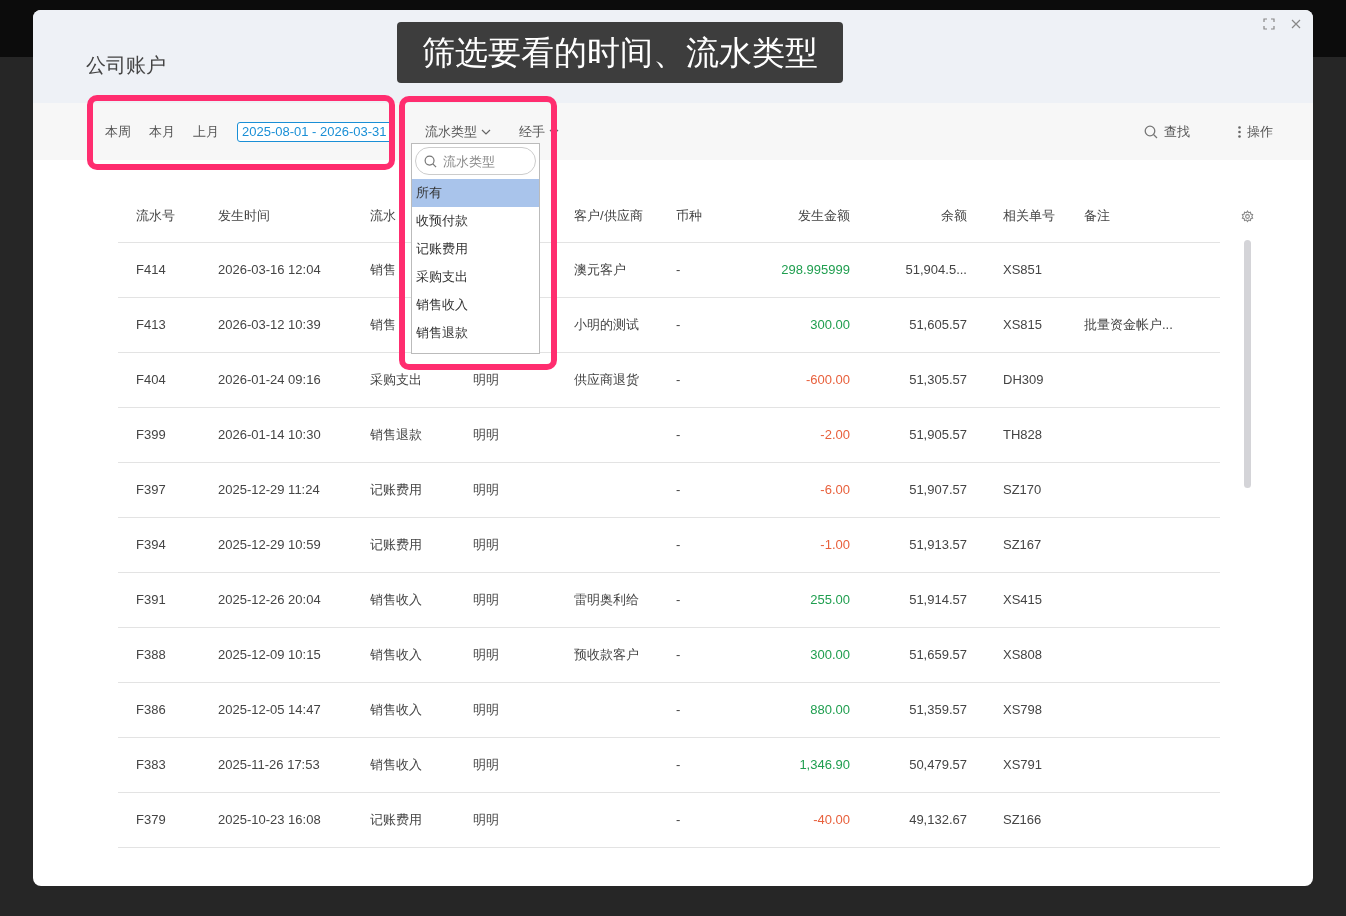 This screenshot has width=1346, height=916. Describe the element at coordinates (314, 131) in the screenshot. I see `date-range-field: 2025-08-01 - 2026-03-31` at that location.